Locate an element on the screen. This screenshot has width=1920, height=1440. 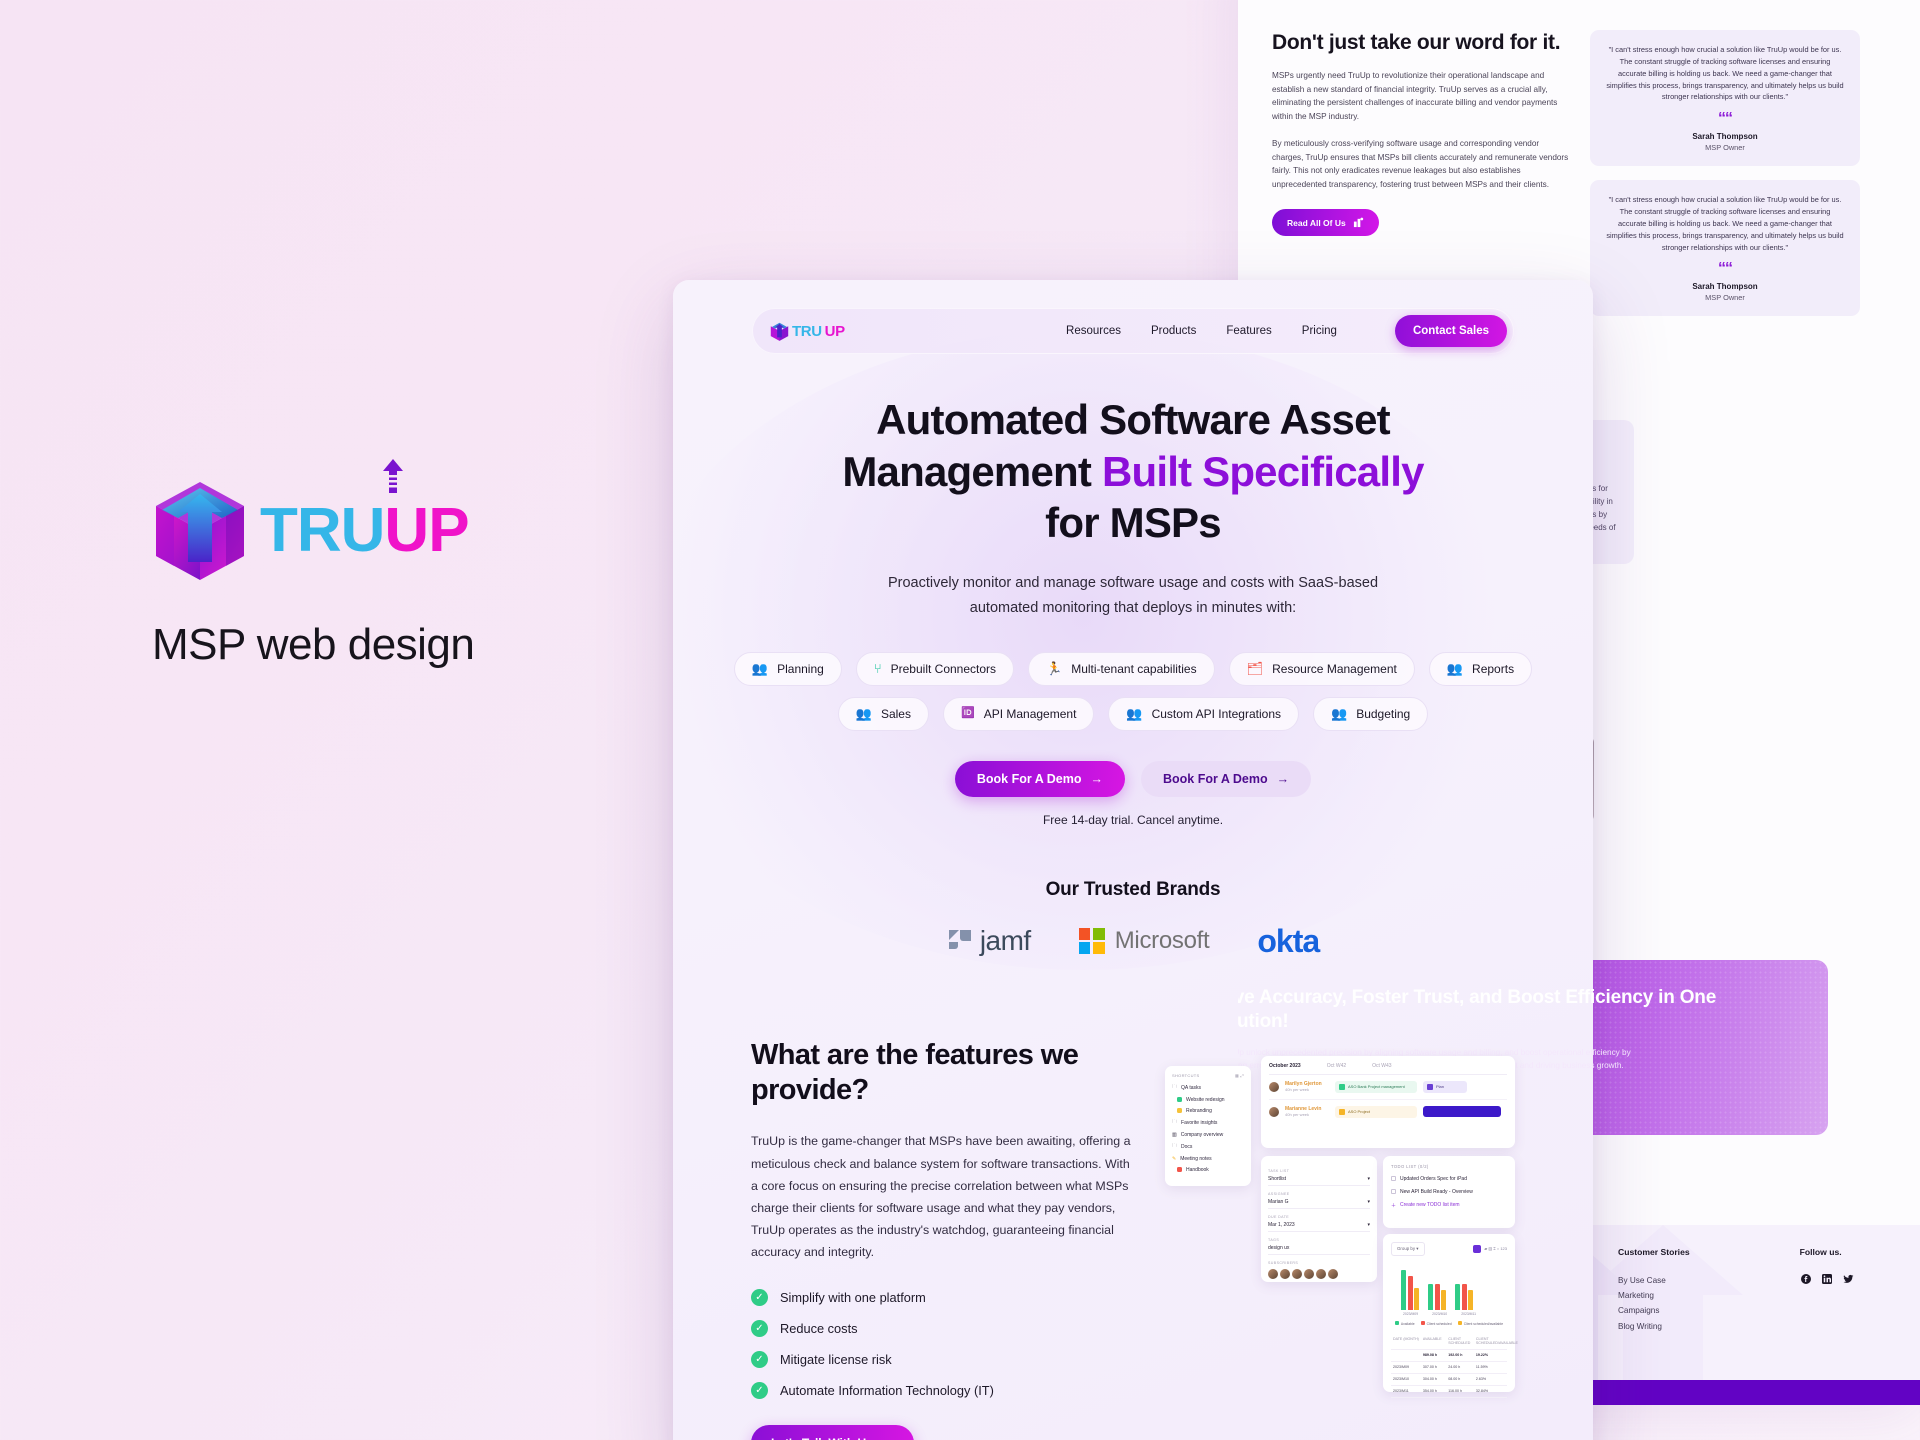
pill-multi-tenant-capabilities: 🏃 Multi-tenant capabilities is located at coordinates (1121, 668).